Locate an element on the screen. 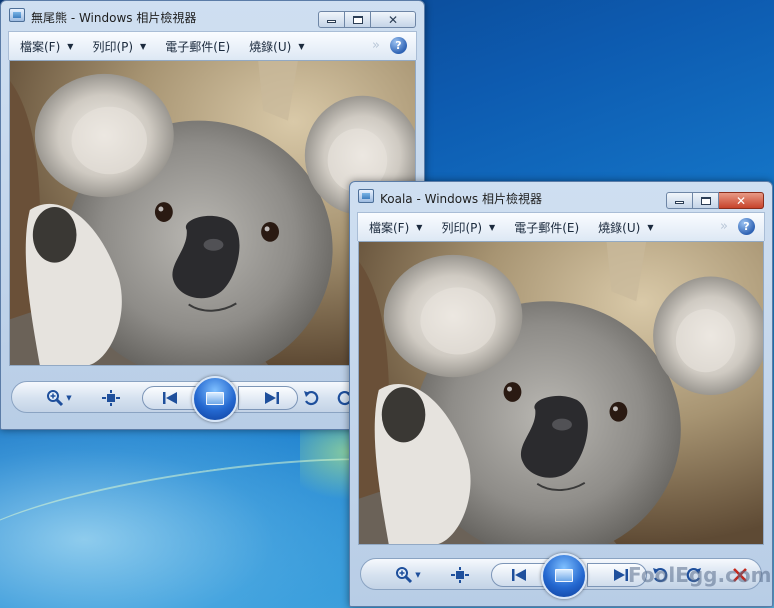 The image size is (774, 608). title-bar: 無尾熊 - Windows 相片檢視器 ✕ is located at coordinates (212, 15).